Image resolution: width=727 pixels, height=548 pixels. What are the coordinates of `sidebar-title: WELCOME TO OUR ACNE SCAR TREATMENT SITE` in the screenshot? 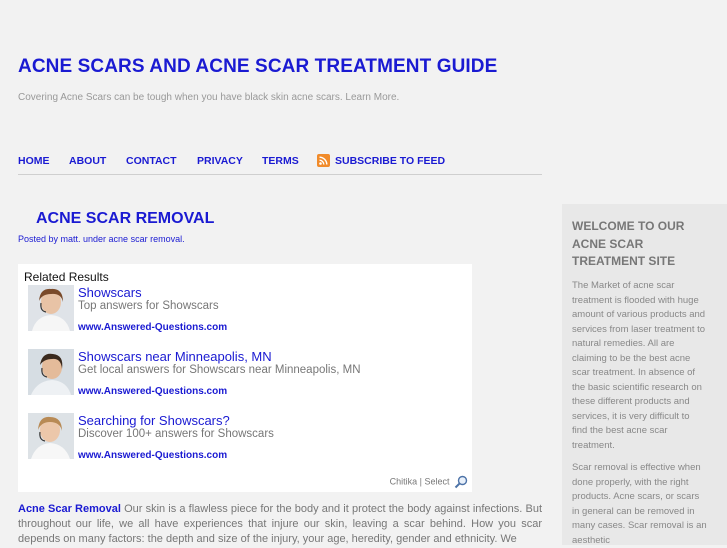 It's located at (628, 243).